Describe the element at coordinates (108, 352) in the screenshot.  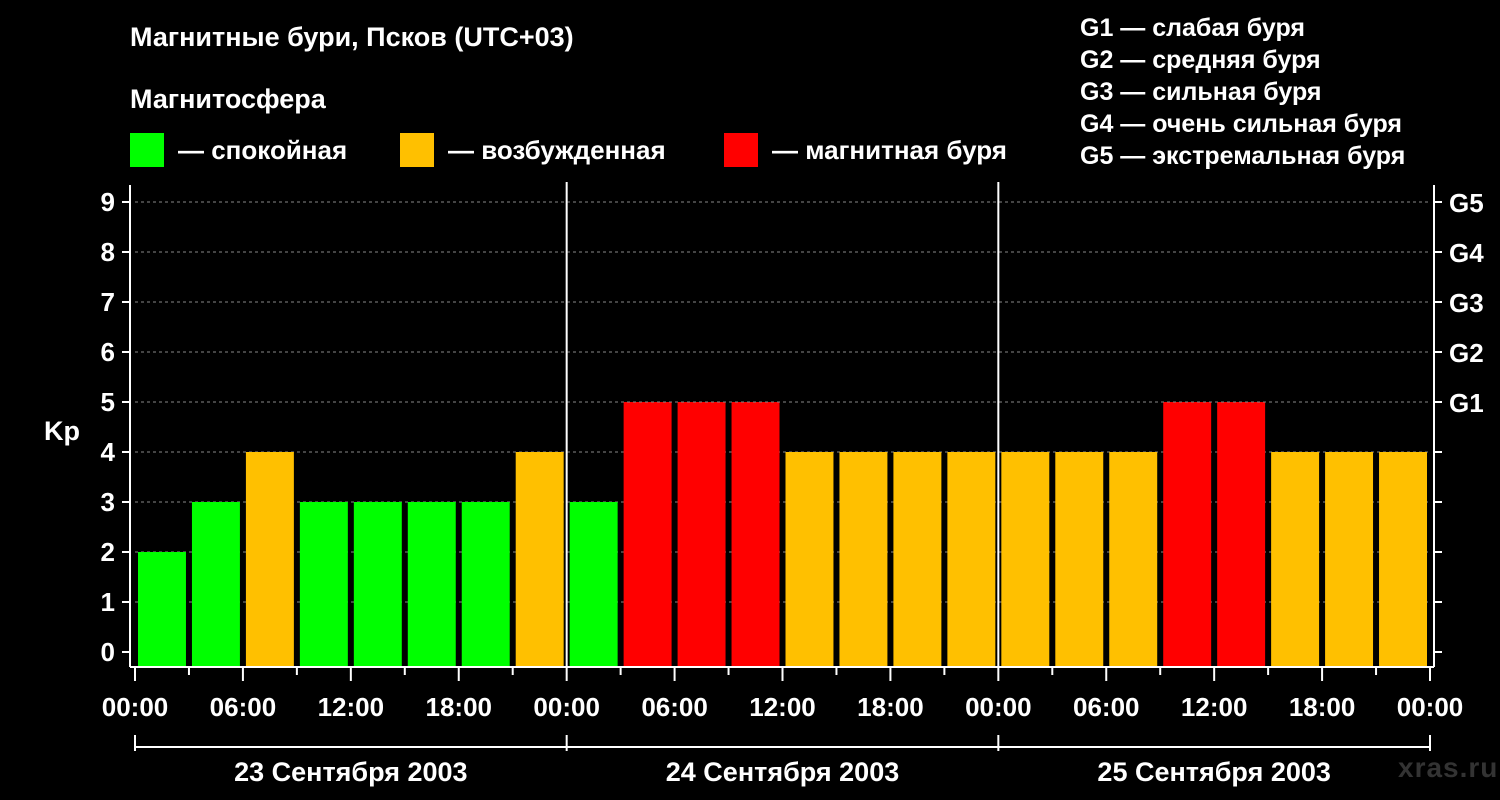
I see `y-tick-label: 6` at that location.